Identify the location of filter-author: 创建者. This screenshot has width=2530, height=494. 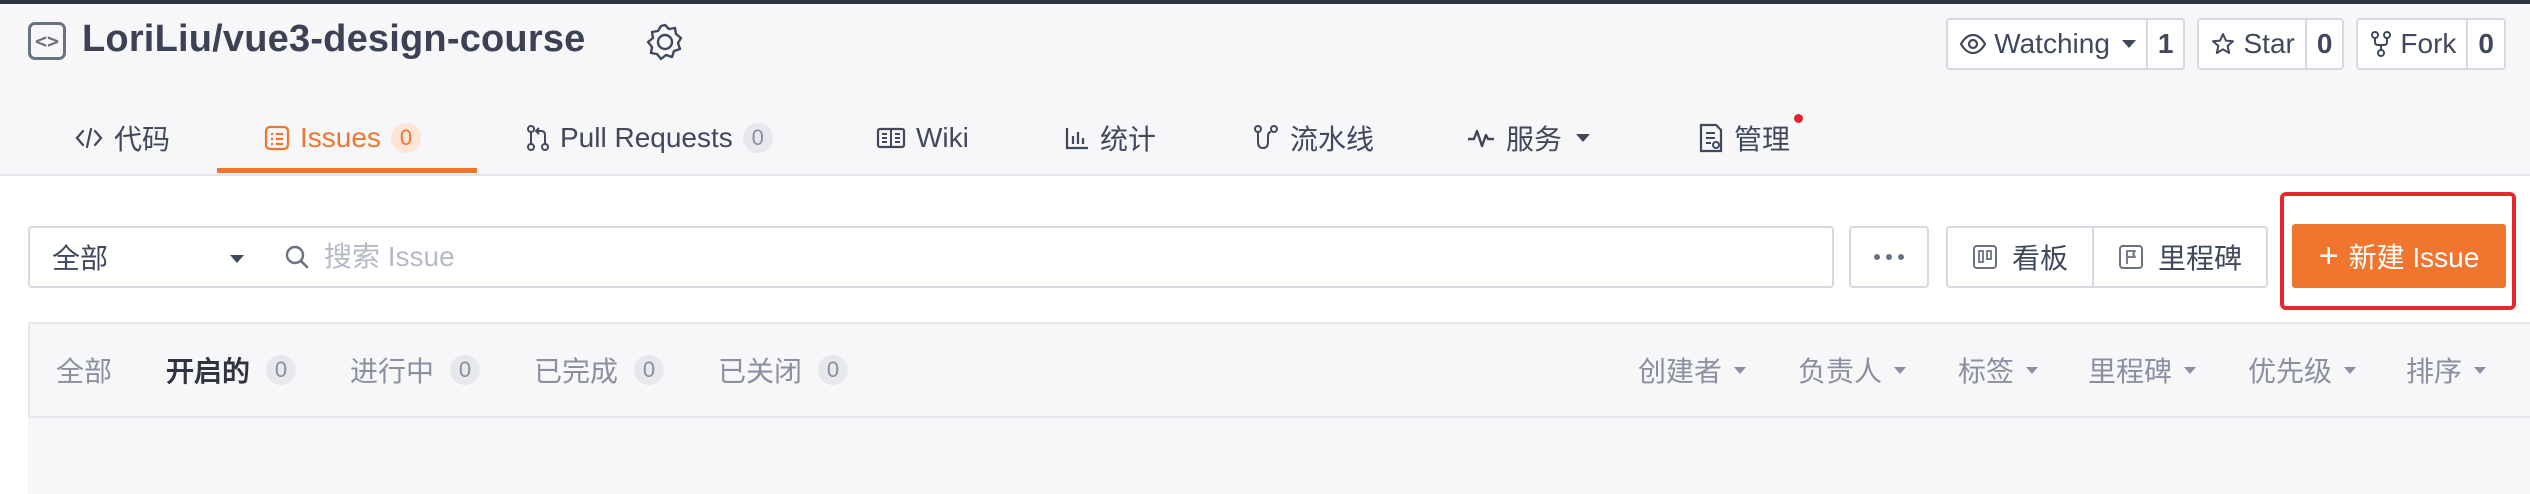
(1692, 370).